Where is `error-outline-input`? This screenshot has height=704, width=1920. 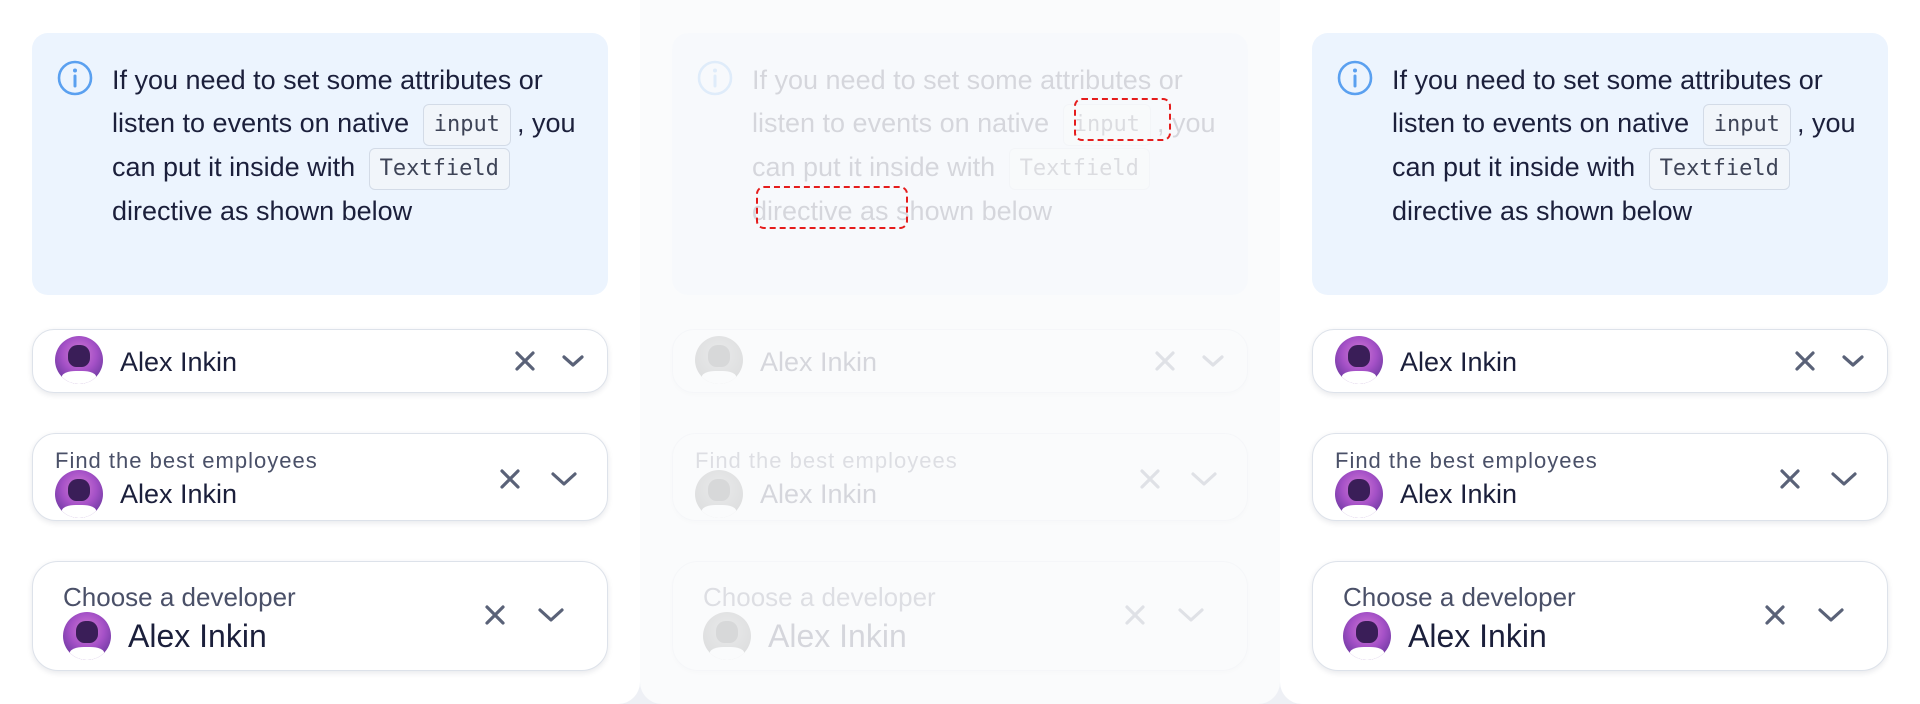 error-outline-input is located at coordinates (1122, 119).